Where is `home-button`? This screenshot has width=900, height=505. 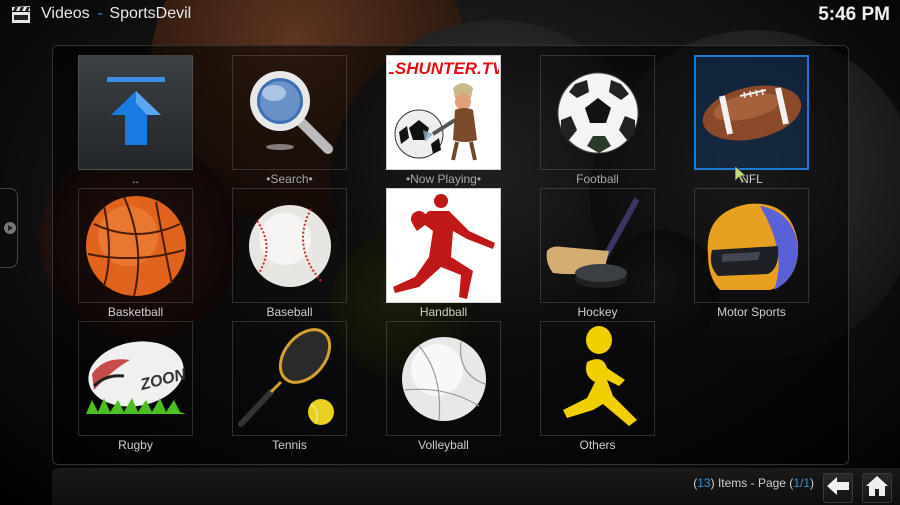 home-button is located at coordinates (877, 488).